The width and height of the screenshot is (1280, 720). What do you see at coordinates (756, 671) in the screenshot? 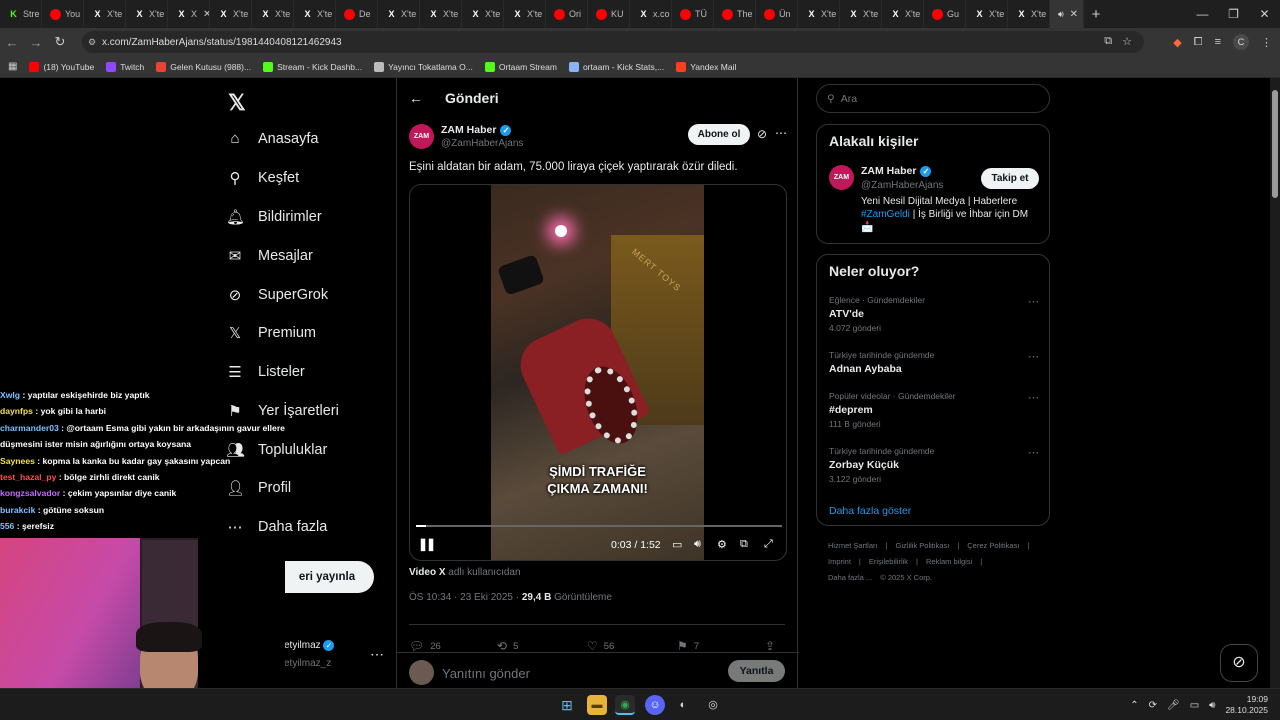
I see `reply-button: Yanıtla` at bounding box center [756, 671].